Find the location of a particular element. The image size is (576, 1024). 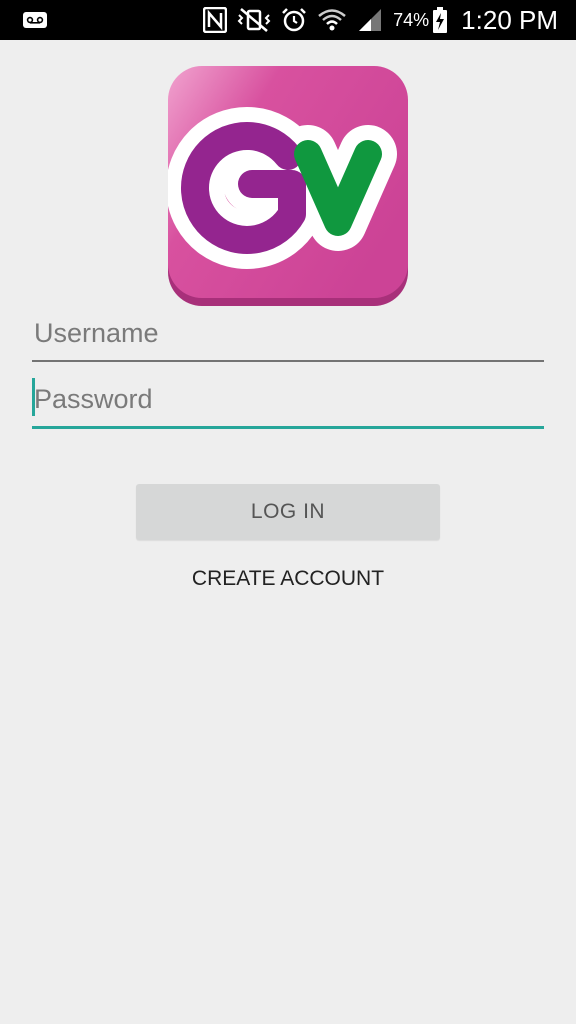

battery-percentage: 74% is located at coordinates (411, 19).